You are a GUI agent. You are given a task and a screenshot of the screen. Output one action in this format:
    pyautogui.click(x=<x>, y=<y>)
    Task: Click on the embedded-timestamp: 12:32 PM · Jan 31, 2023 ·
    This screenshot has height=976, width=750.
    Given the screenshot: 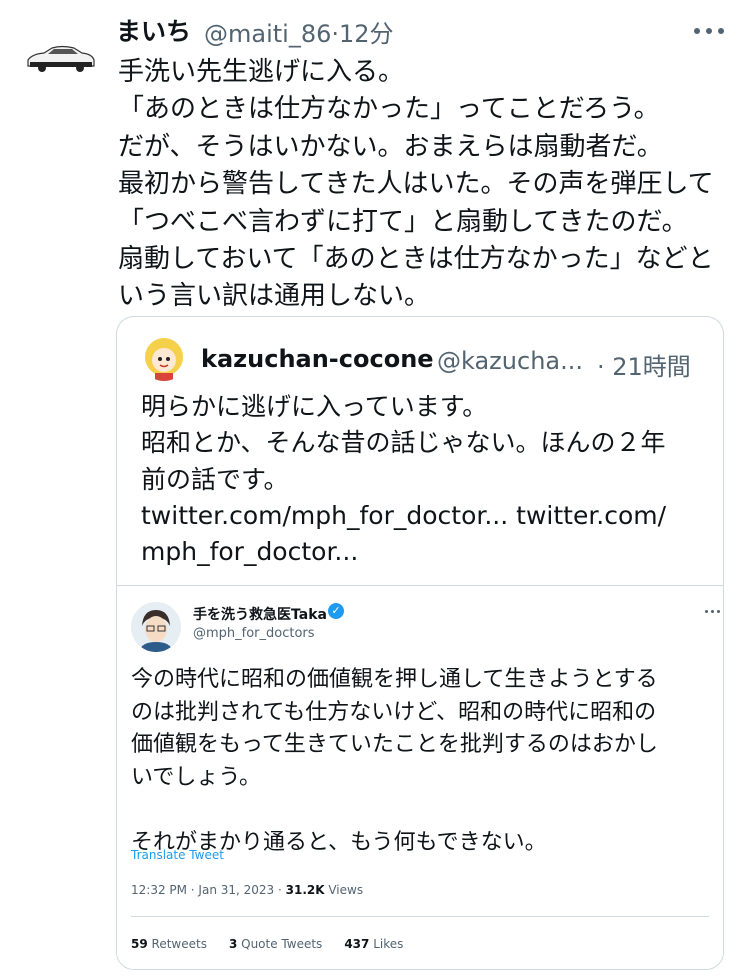 What is the action you would take?
    pyautogui.click(x=208, y=890)
    